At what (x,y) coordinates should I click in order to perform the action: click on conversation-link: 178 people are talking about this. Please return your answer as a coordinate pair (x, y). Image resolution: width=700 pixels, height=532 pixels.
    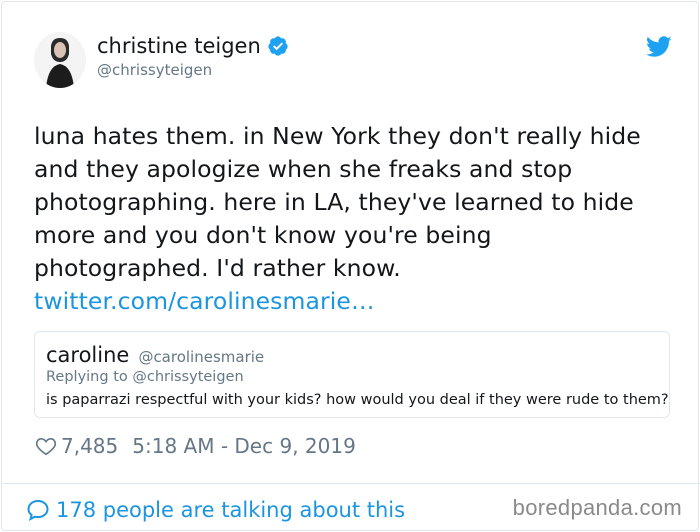
    Looking at the image, I should click on (215, 510).